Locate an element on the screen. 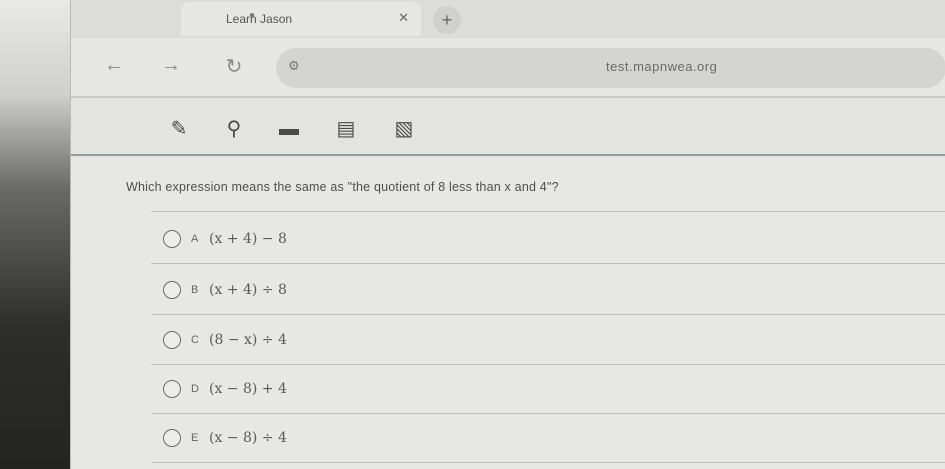  magnifier-icon: ⚲ is located at coordinates (234, 129).